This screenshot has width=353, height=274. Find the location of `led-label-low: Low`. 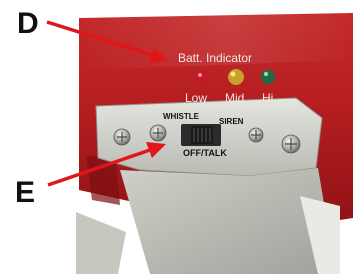

led-label-low: Low is located at coordinates (196, 98).